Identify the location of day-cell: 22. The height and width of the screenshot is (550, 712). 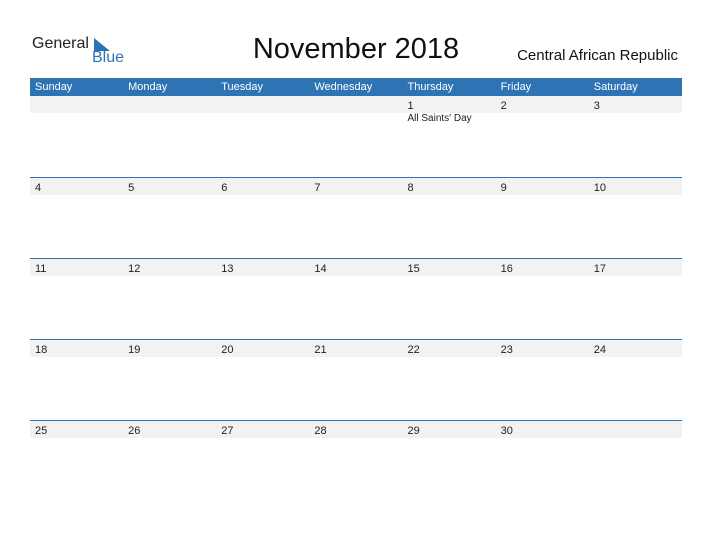
(449, 348).